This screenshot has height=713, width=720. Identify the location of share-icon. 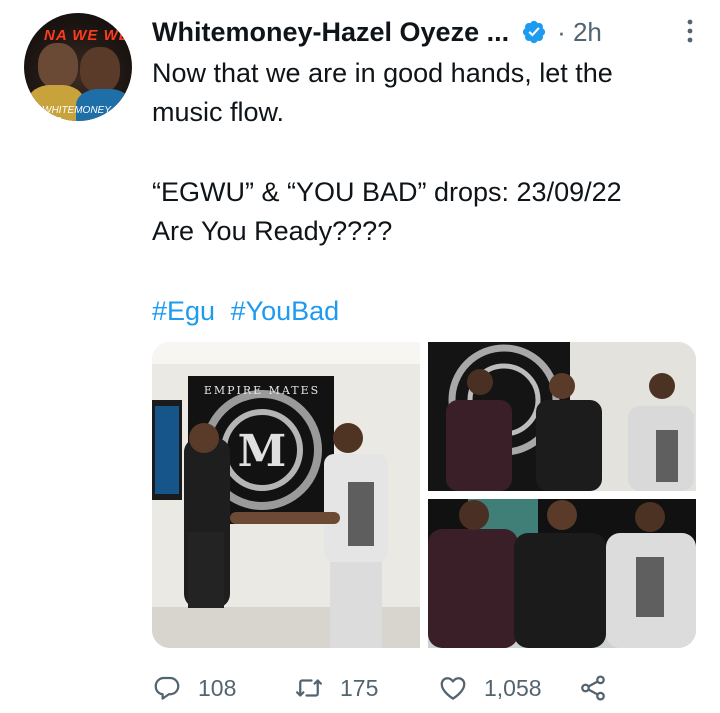
(593, 688).